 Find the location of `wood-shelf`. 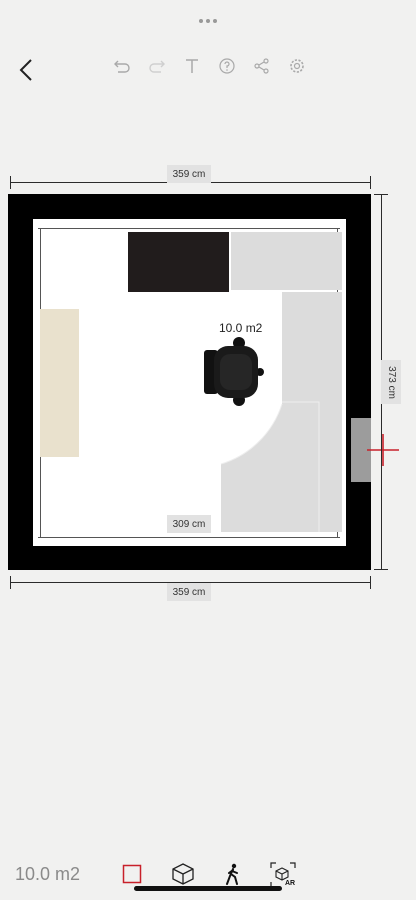

wood-shelf is located at coordinates (59, 383).